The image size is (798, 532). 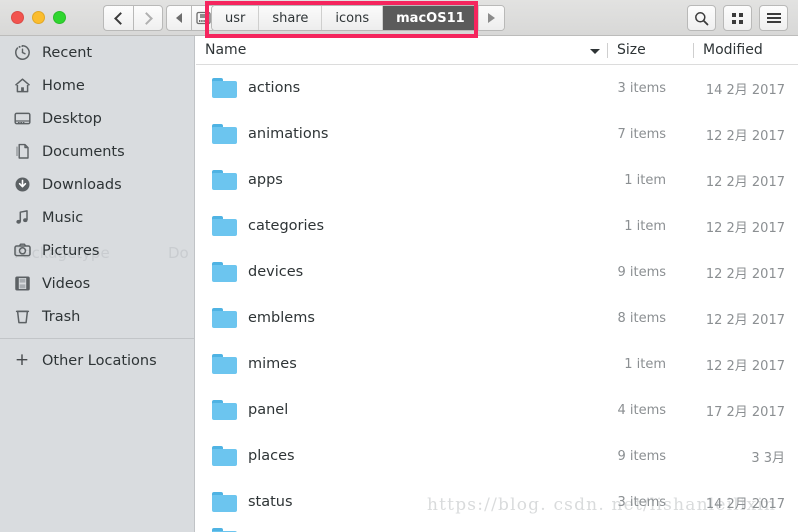 What do you see at coordinates (22, 284) in the screenshot?
I see `film-icon` at bounding box center [22, 284].